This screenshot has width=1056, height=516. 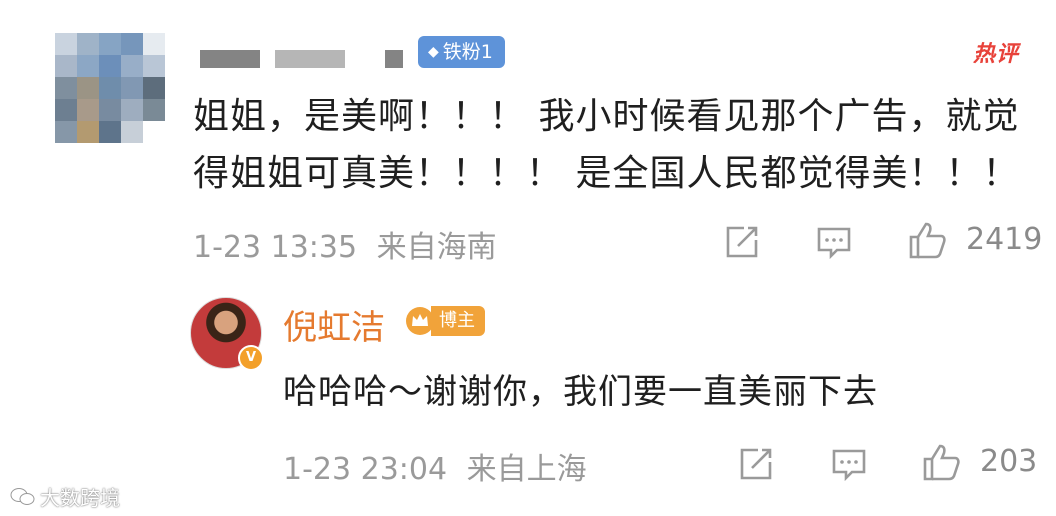 What do you see at coordinates (433, 52) in the screenshot?
I see `fan-icon: ◆` at bounding box center [433, 52].